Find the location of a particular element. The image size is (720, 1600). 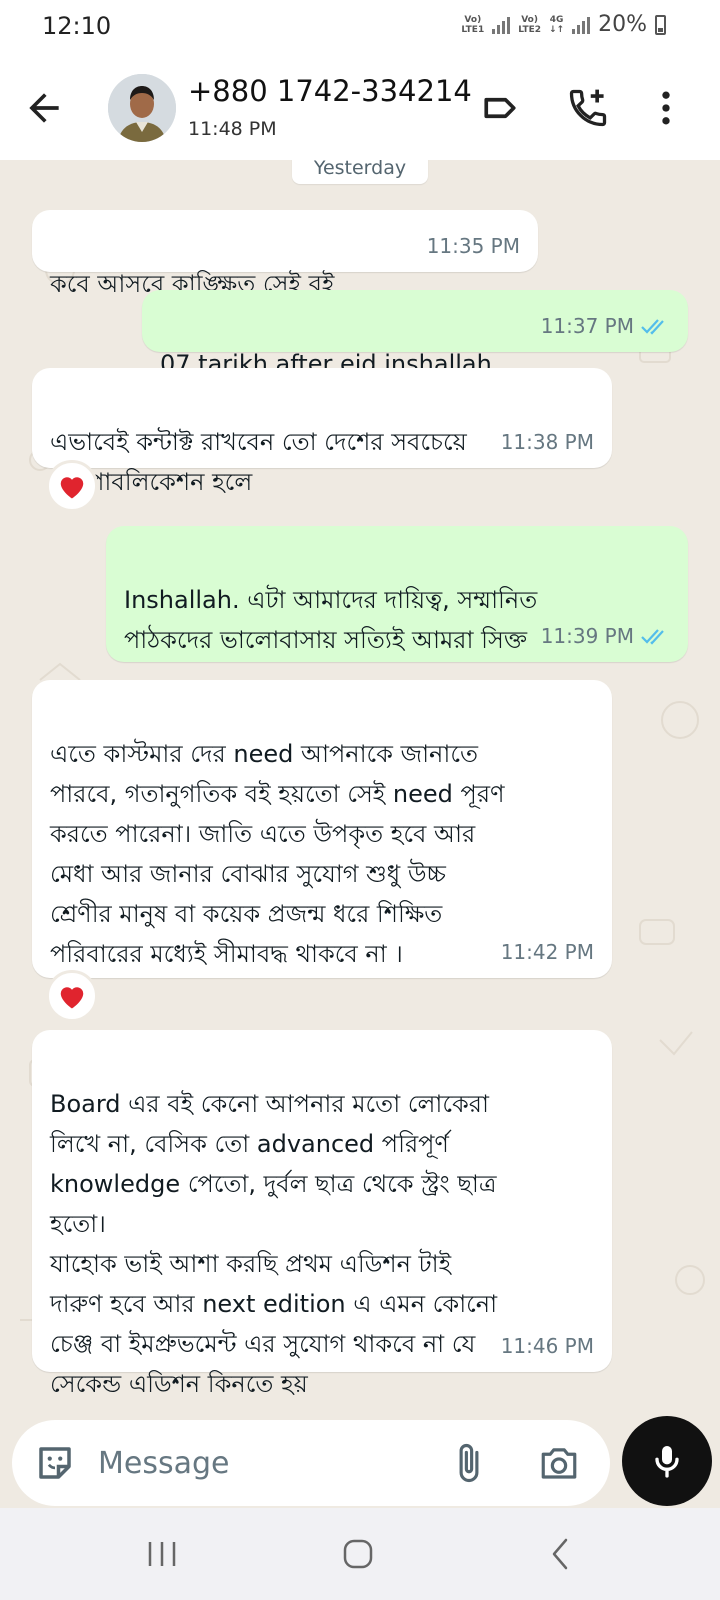

attach-icon is located at coordinates (469, 1463).